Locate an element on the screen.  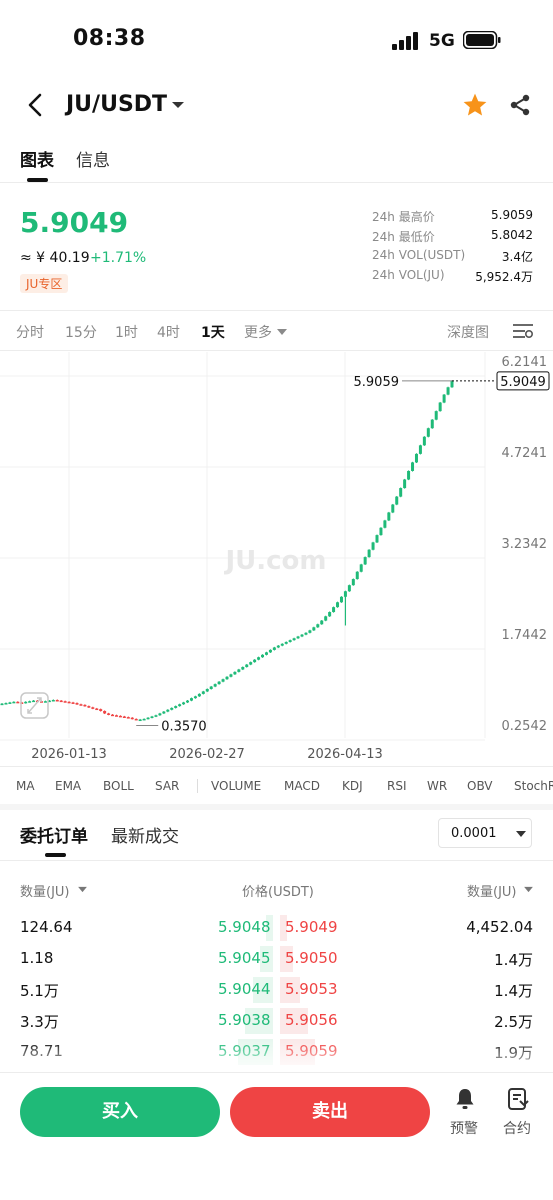
back-arrow-icon is located at coordinates (35, 105).